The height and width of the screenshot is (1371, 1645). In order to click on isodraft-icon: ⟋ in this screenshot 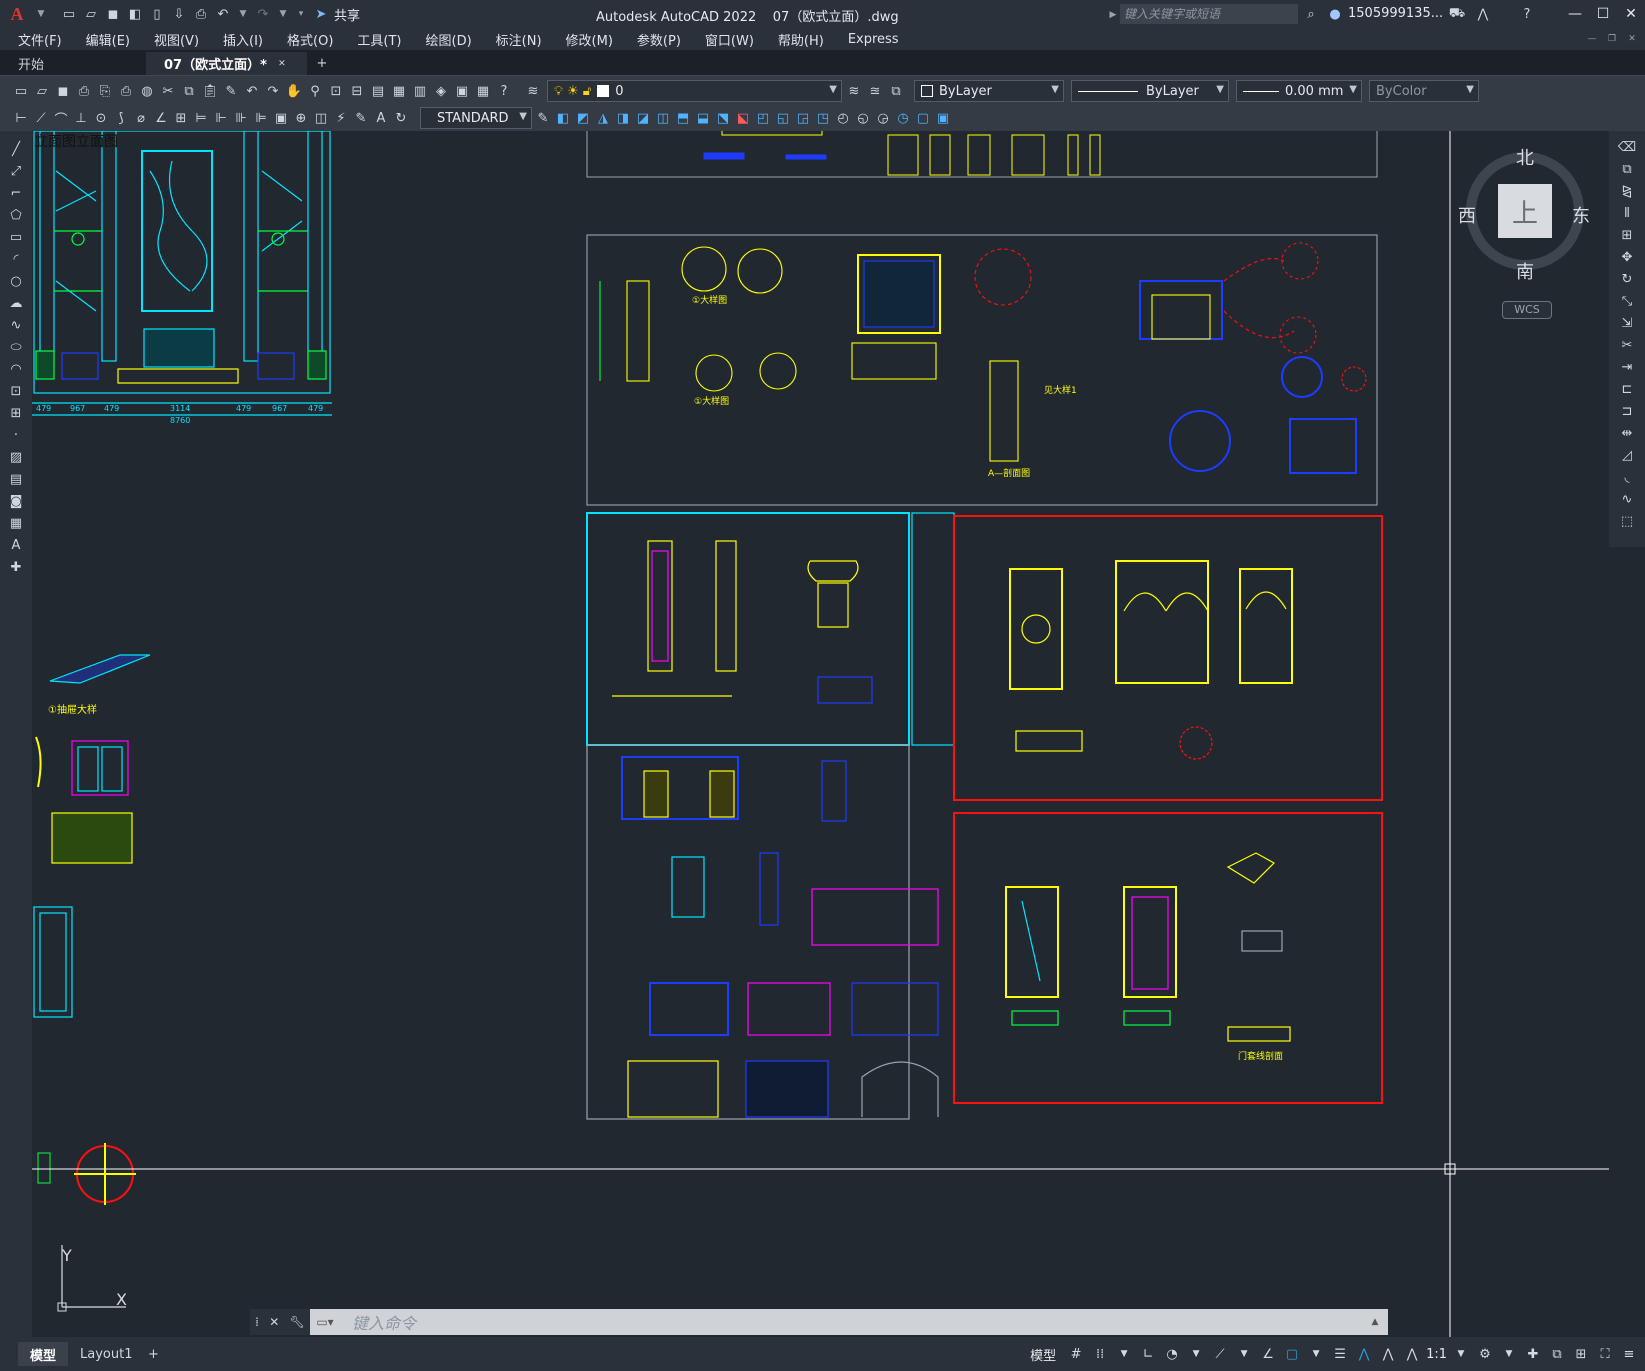, I will do `click(1220, 1354)`.